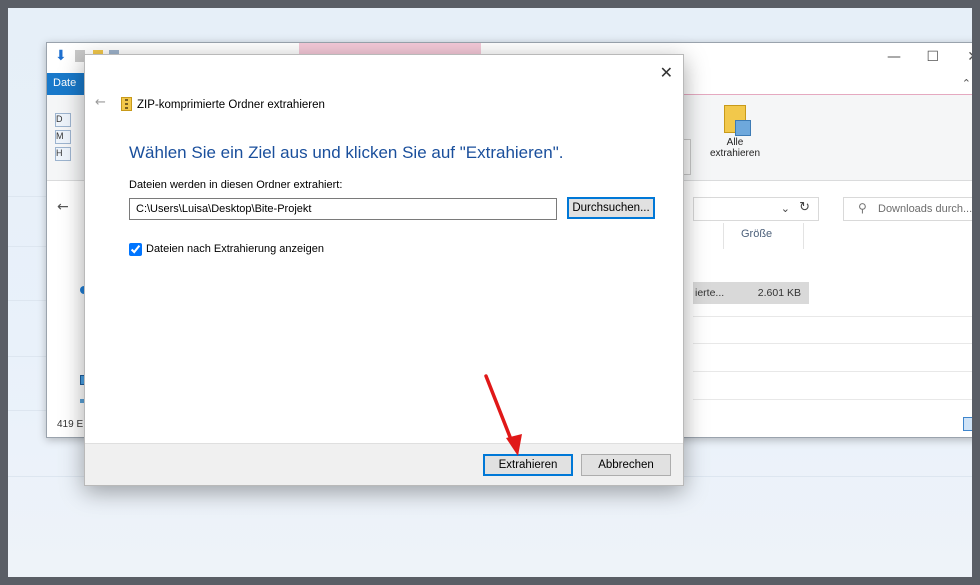 The height and width of the screenshot is (585, 980). Describe the element at coordinates (735, 153) in the screenshot. I see `extract-all-label-line2: extrahieren` at that location.